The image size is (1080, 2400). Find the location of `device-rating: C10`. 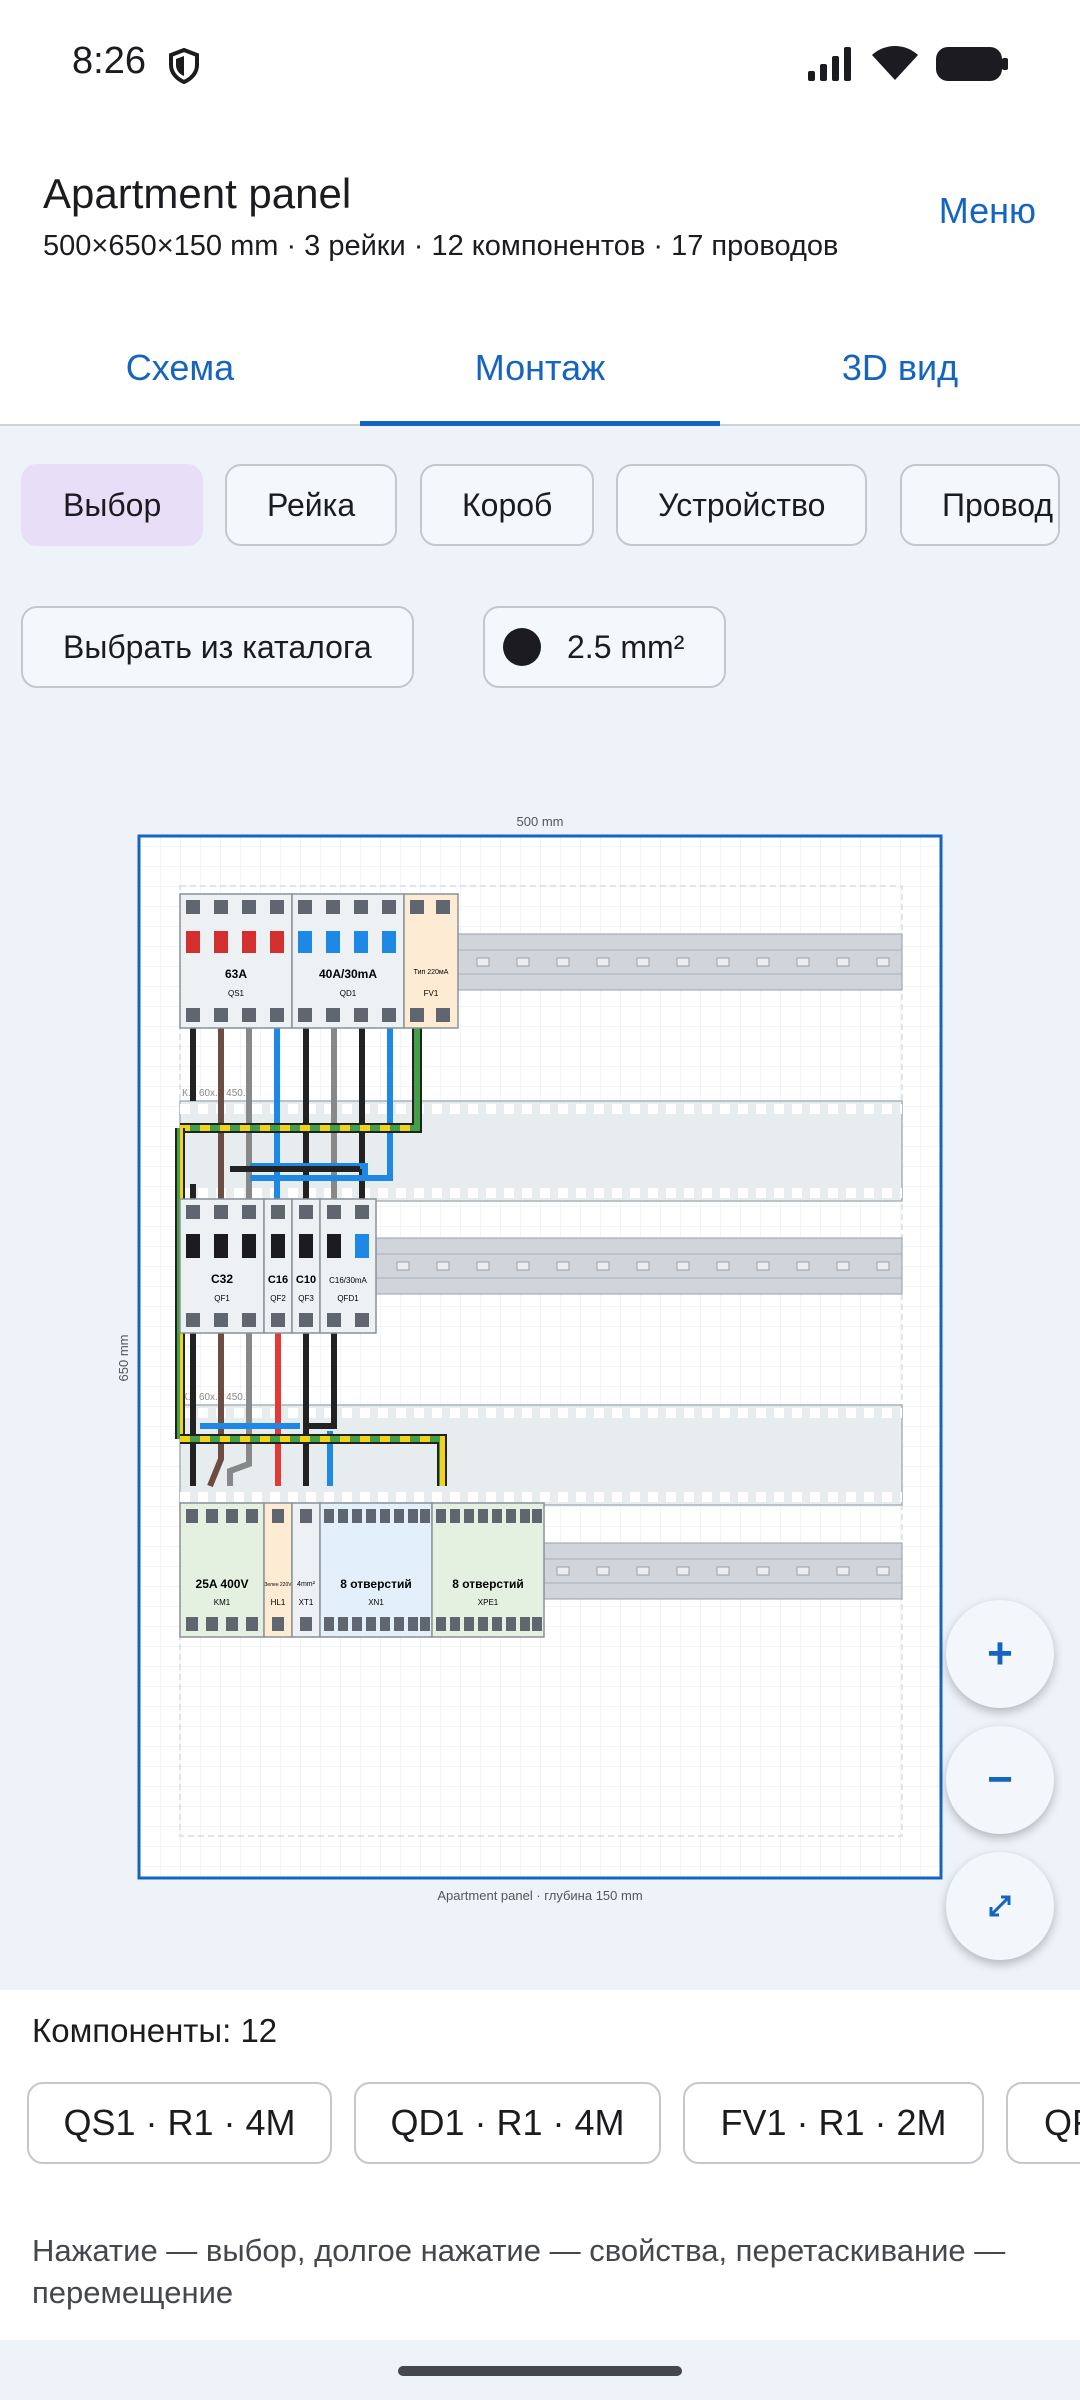

device-rating: C10 is located at coordinates (306, 1280).